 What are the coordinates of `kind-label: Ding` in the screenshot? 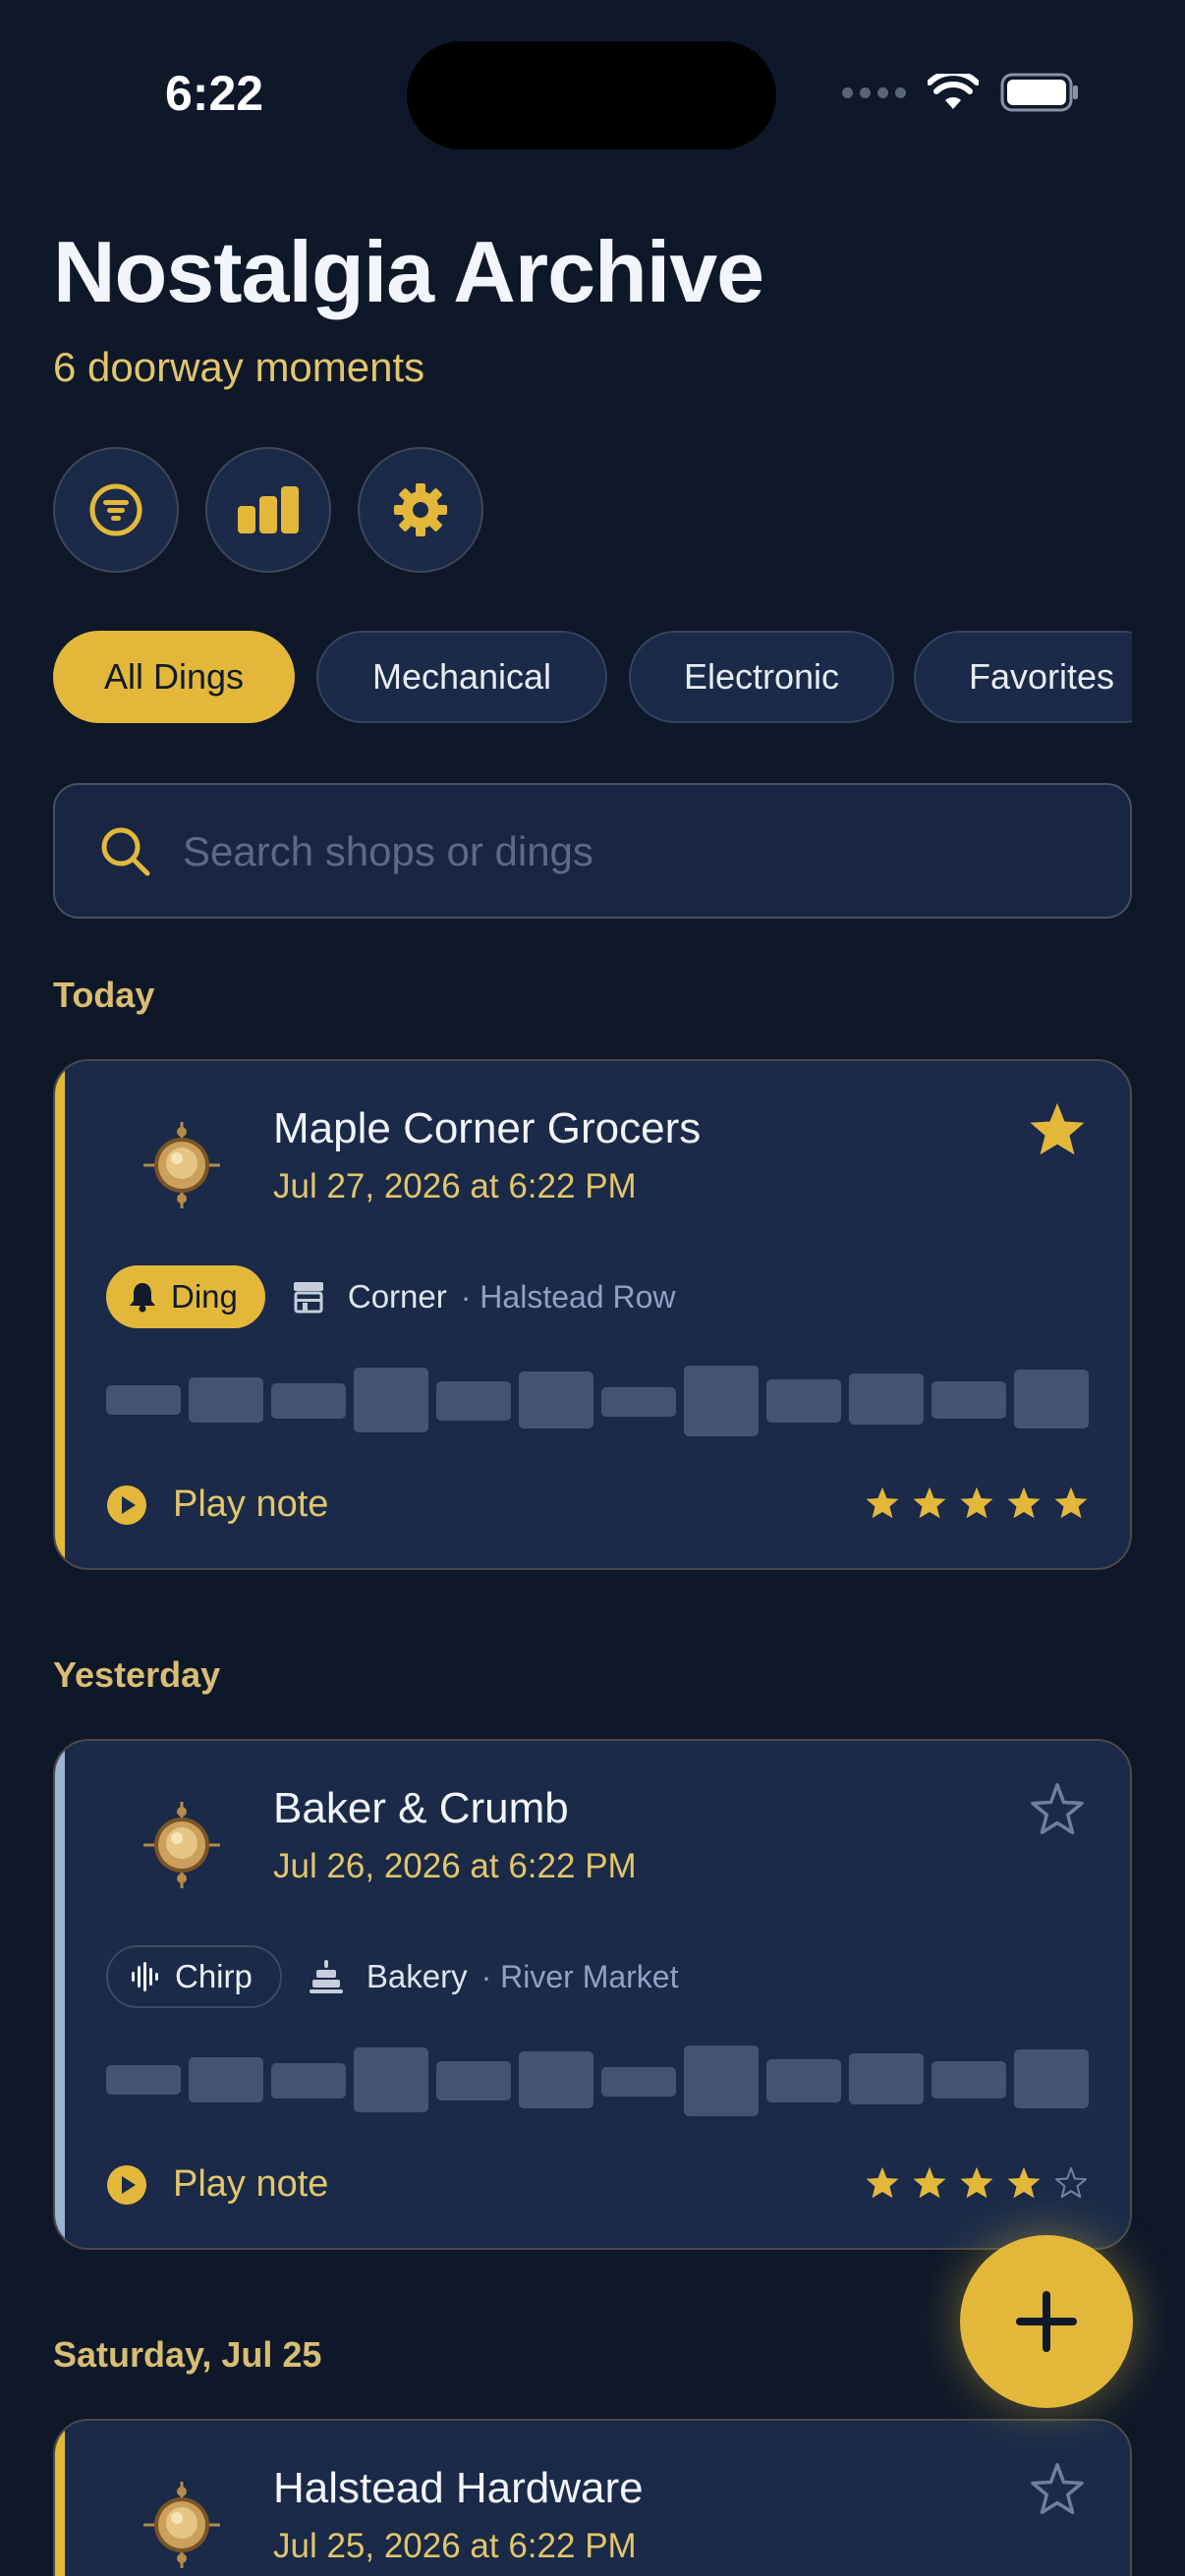 It's located at (205, 1296).